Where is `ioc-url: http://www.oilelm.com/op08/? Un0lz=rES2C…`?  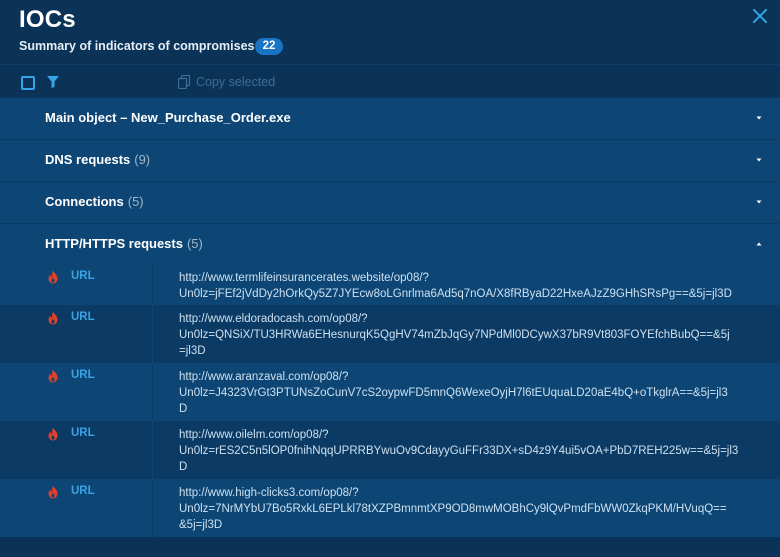
ioc-url: http://www.oilelm.com/op08/? Un0lz=rES2C… is located at coordinates (464, 451).